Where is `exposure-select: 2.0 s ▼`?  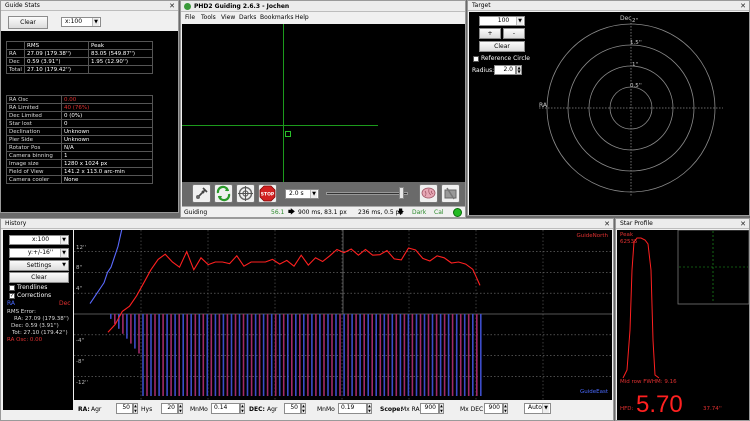
exposure-select: 2.0 s ▼ is located at coordinates (302, 194).